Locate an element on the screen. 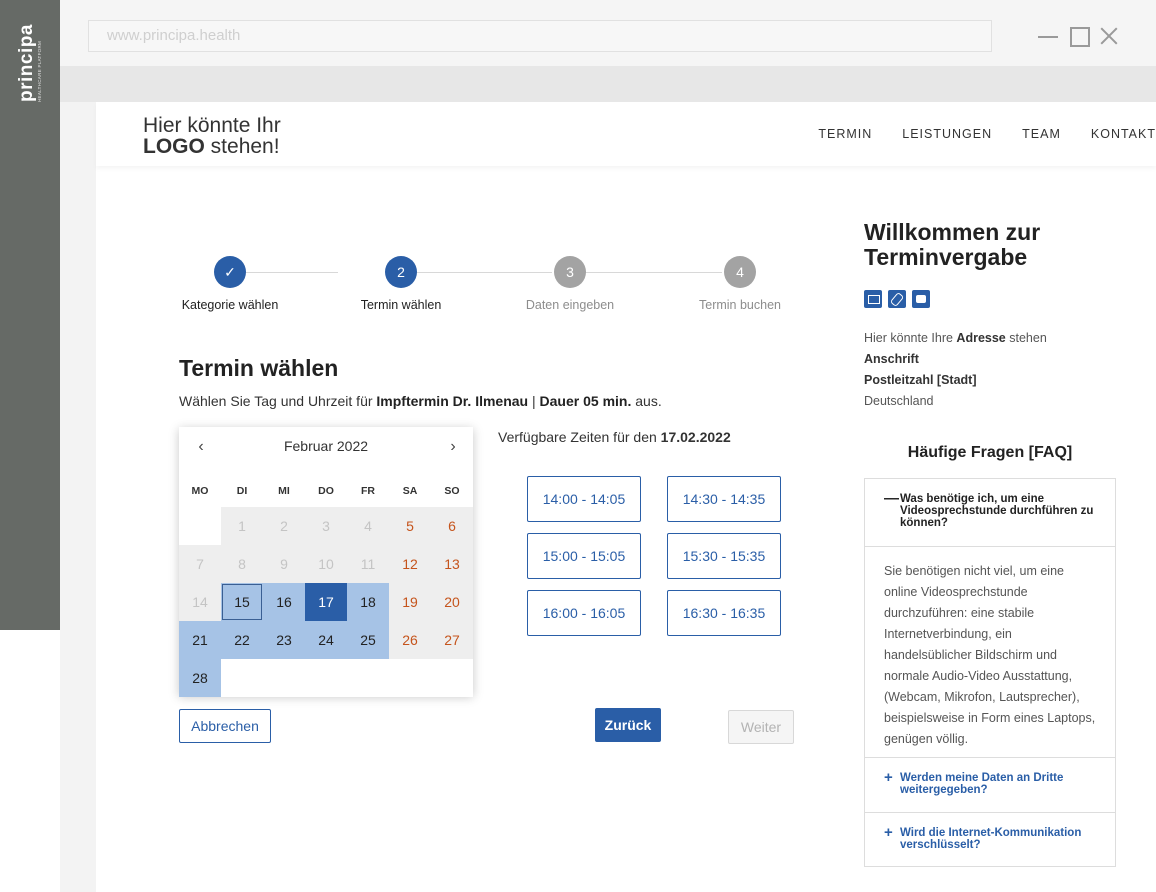 Image resolution: width=1156 pixels, height=892 pixels. desc-appointment: Impftermin Dr. Ilmenau is located at coordinates (452, 401).